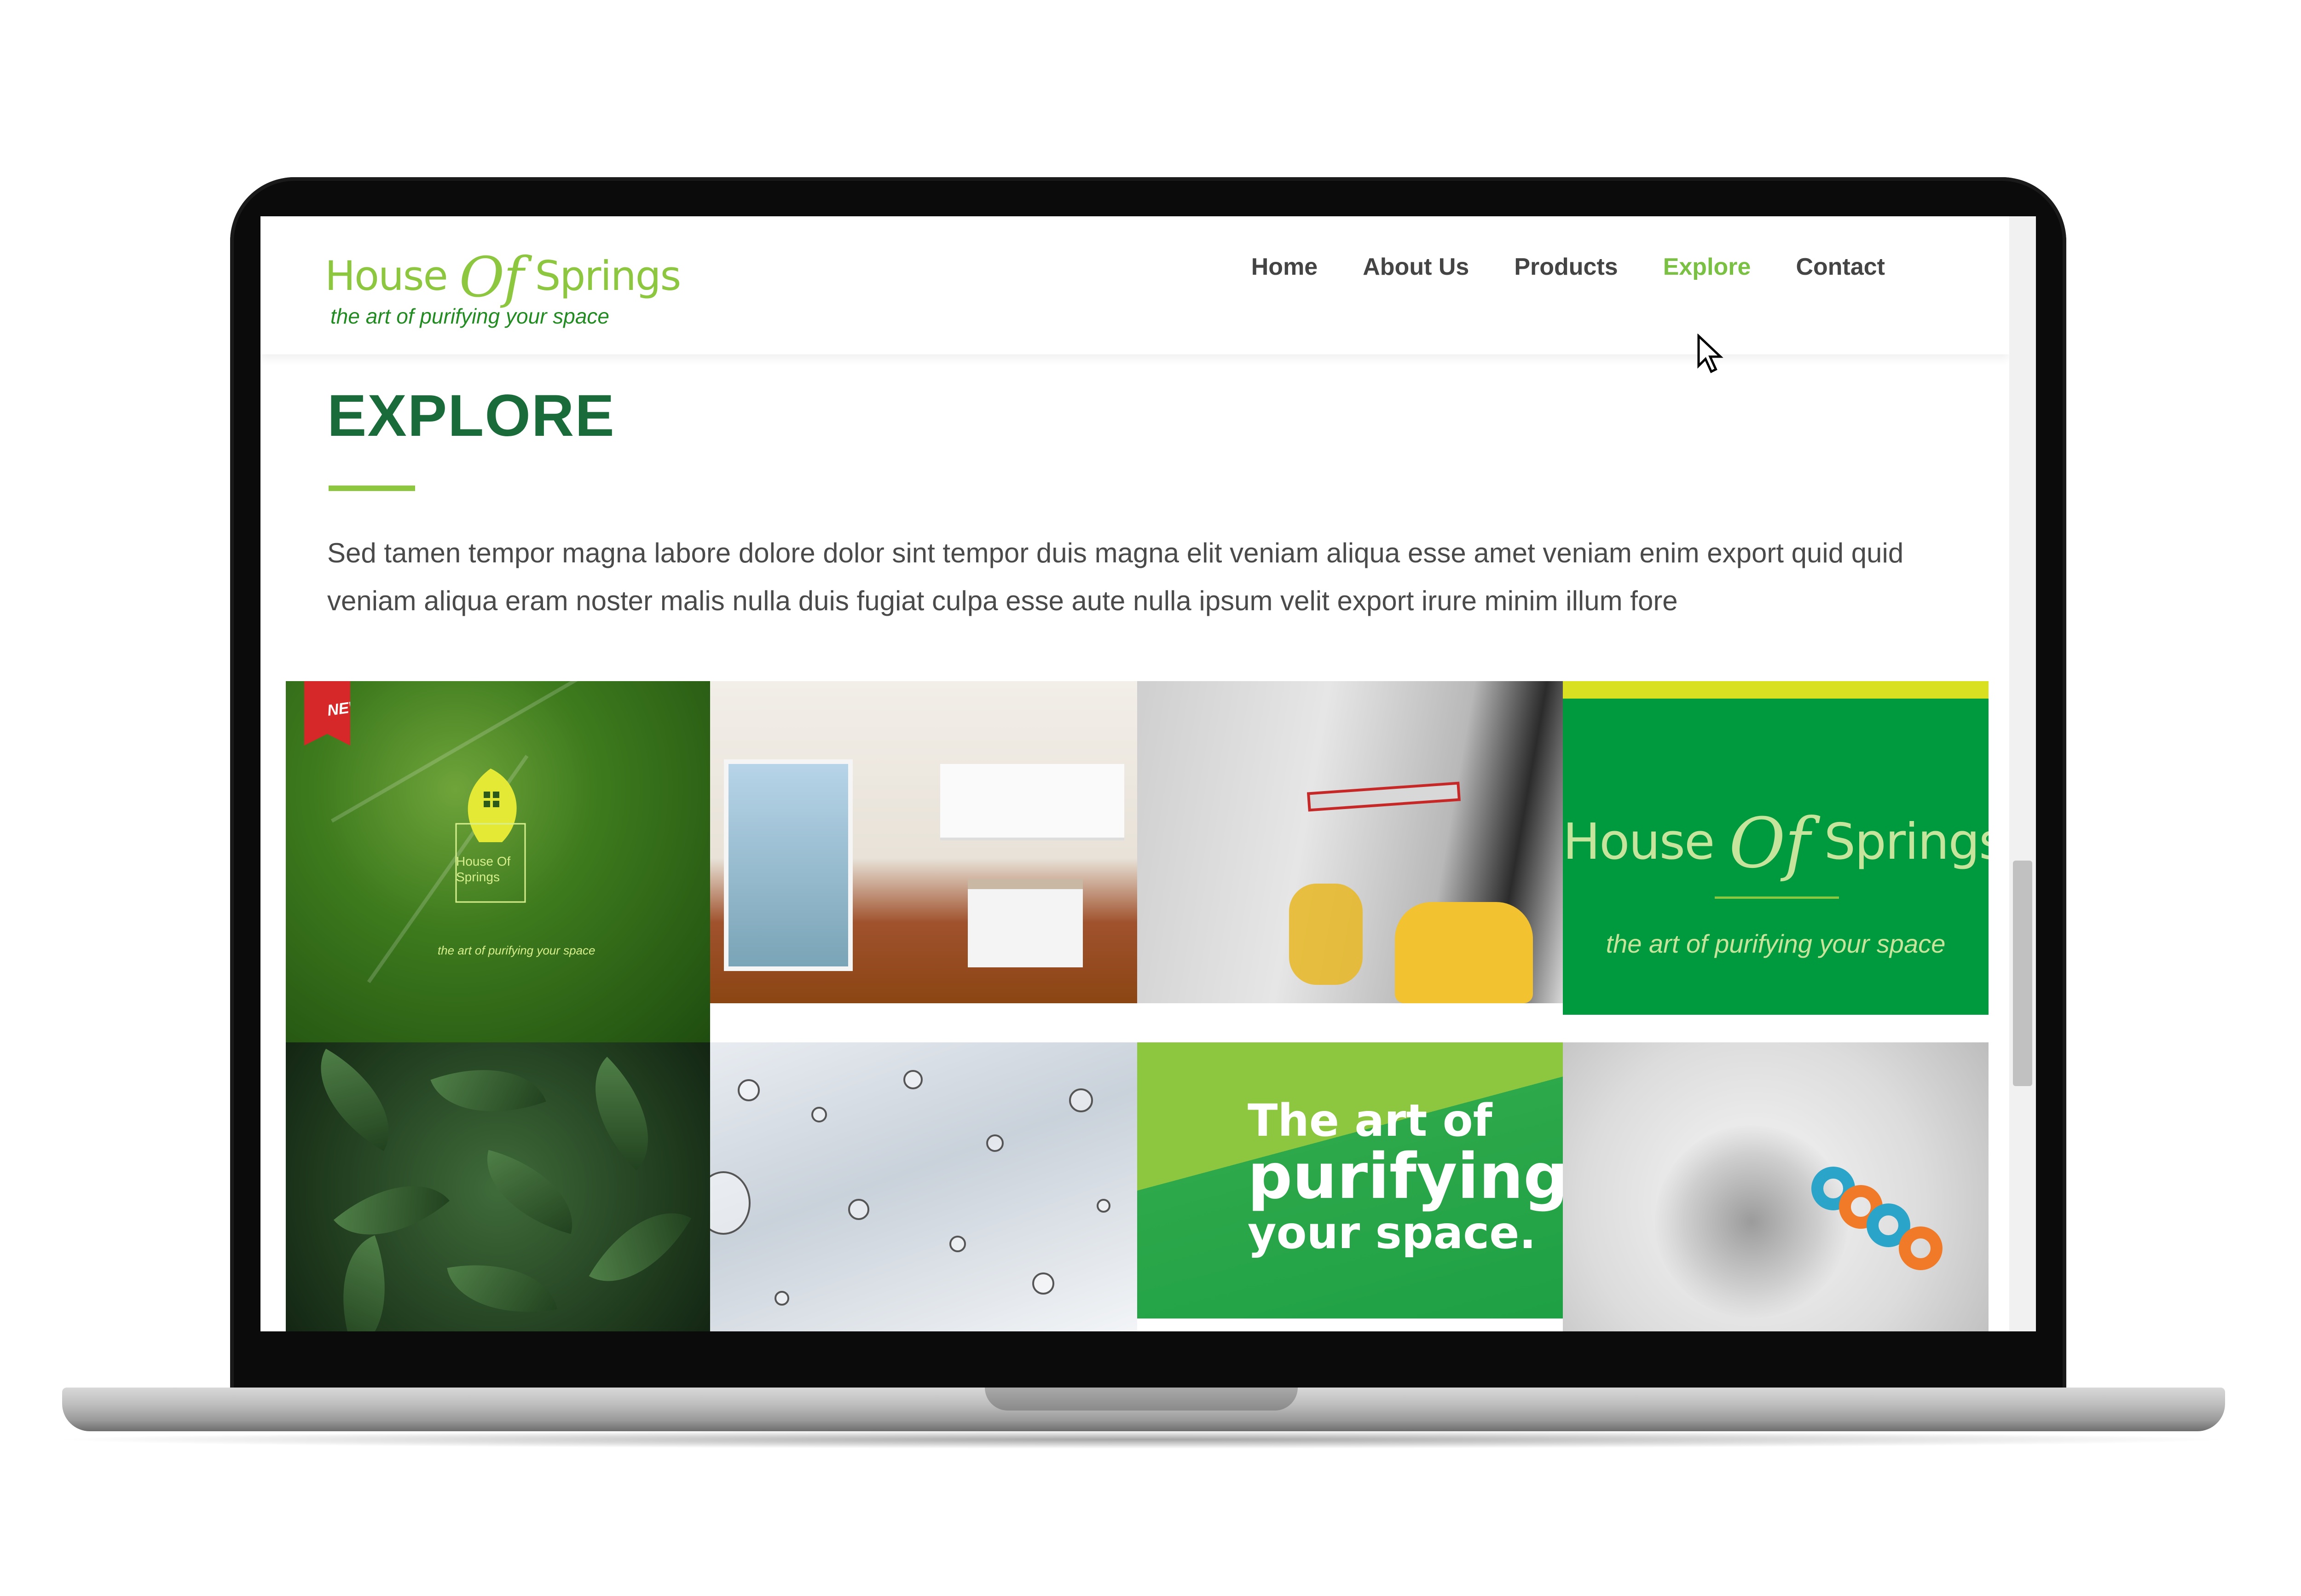 Image resolution: width=2301 pixels, height=1596 pixels. What do you see at coordinates (372, 489) in the screenshot?
I see `title-underline` at bounding box center [372, 489].